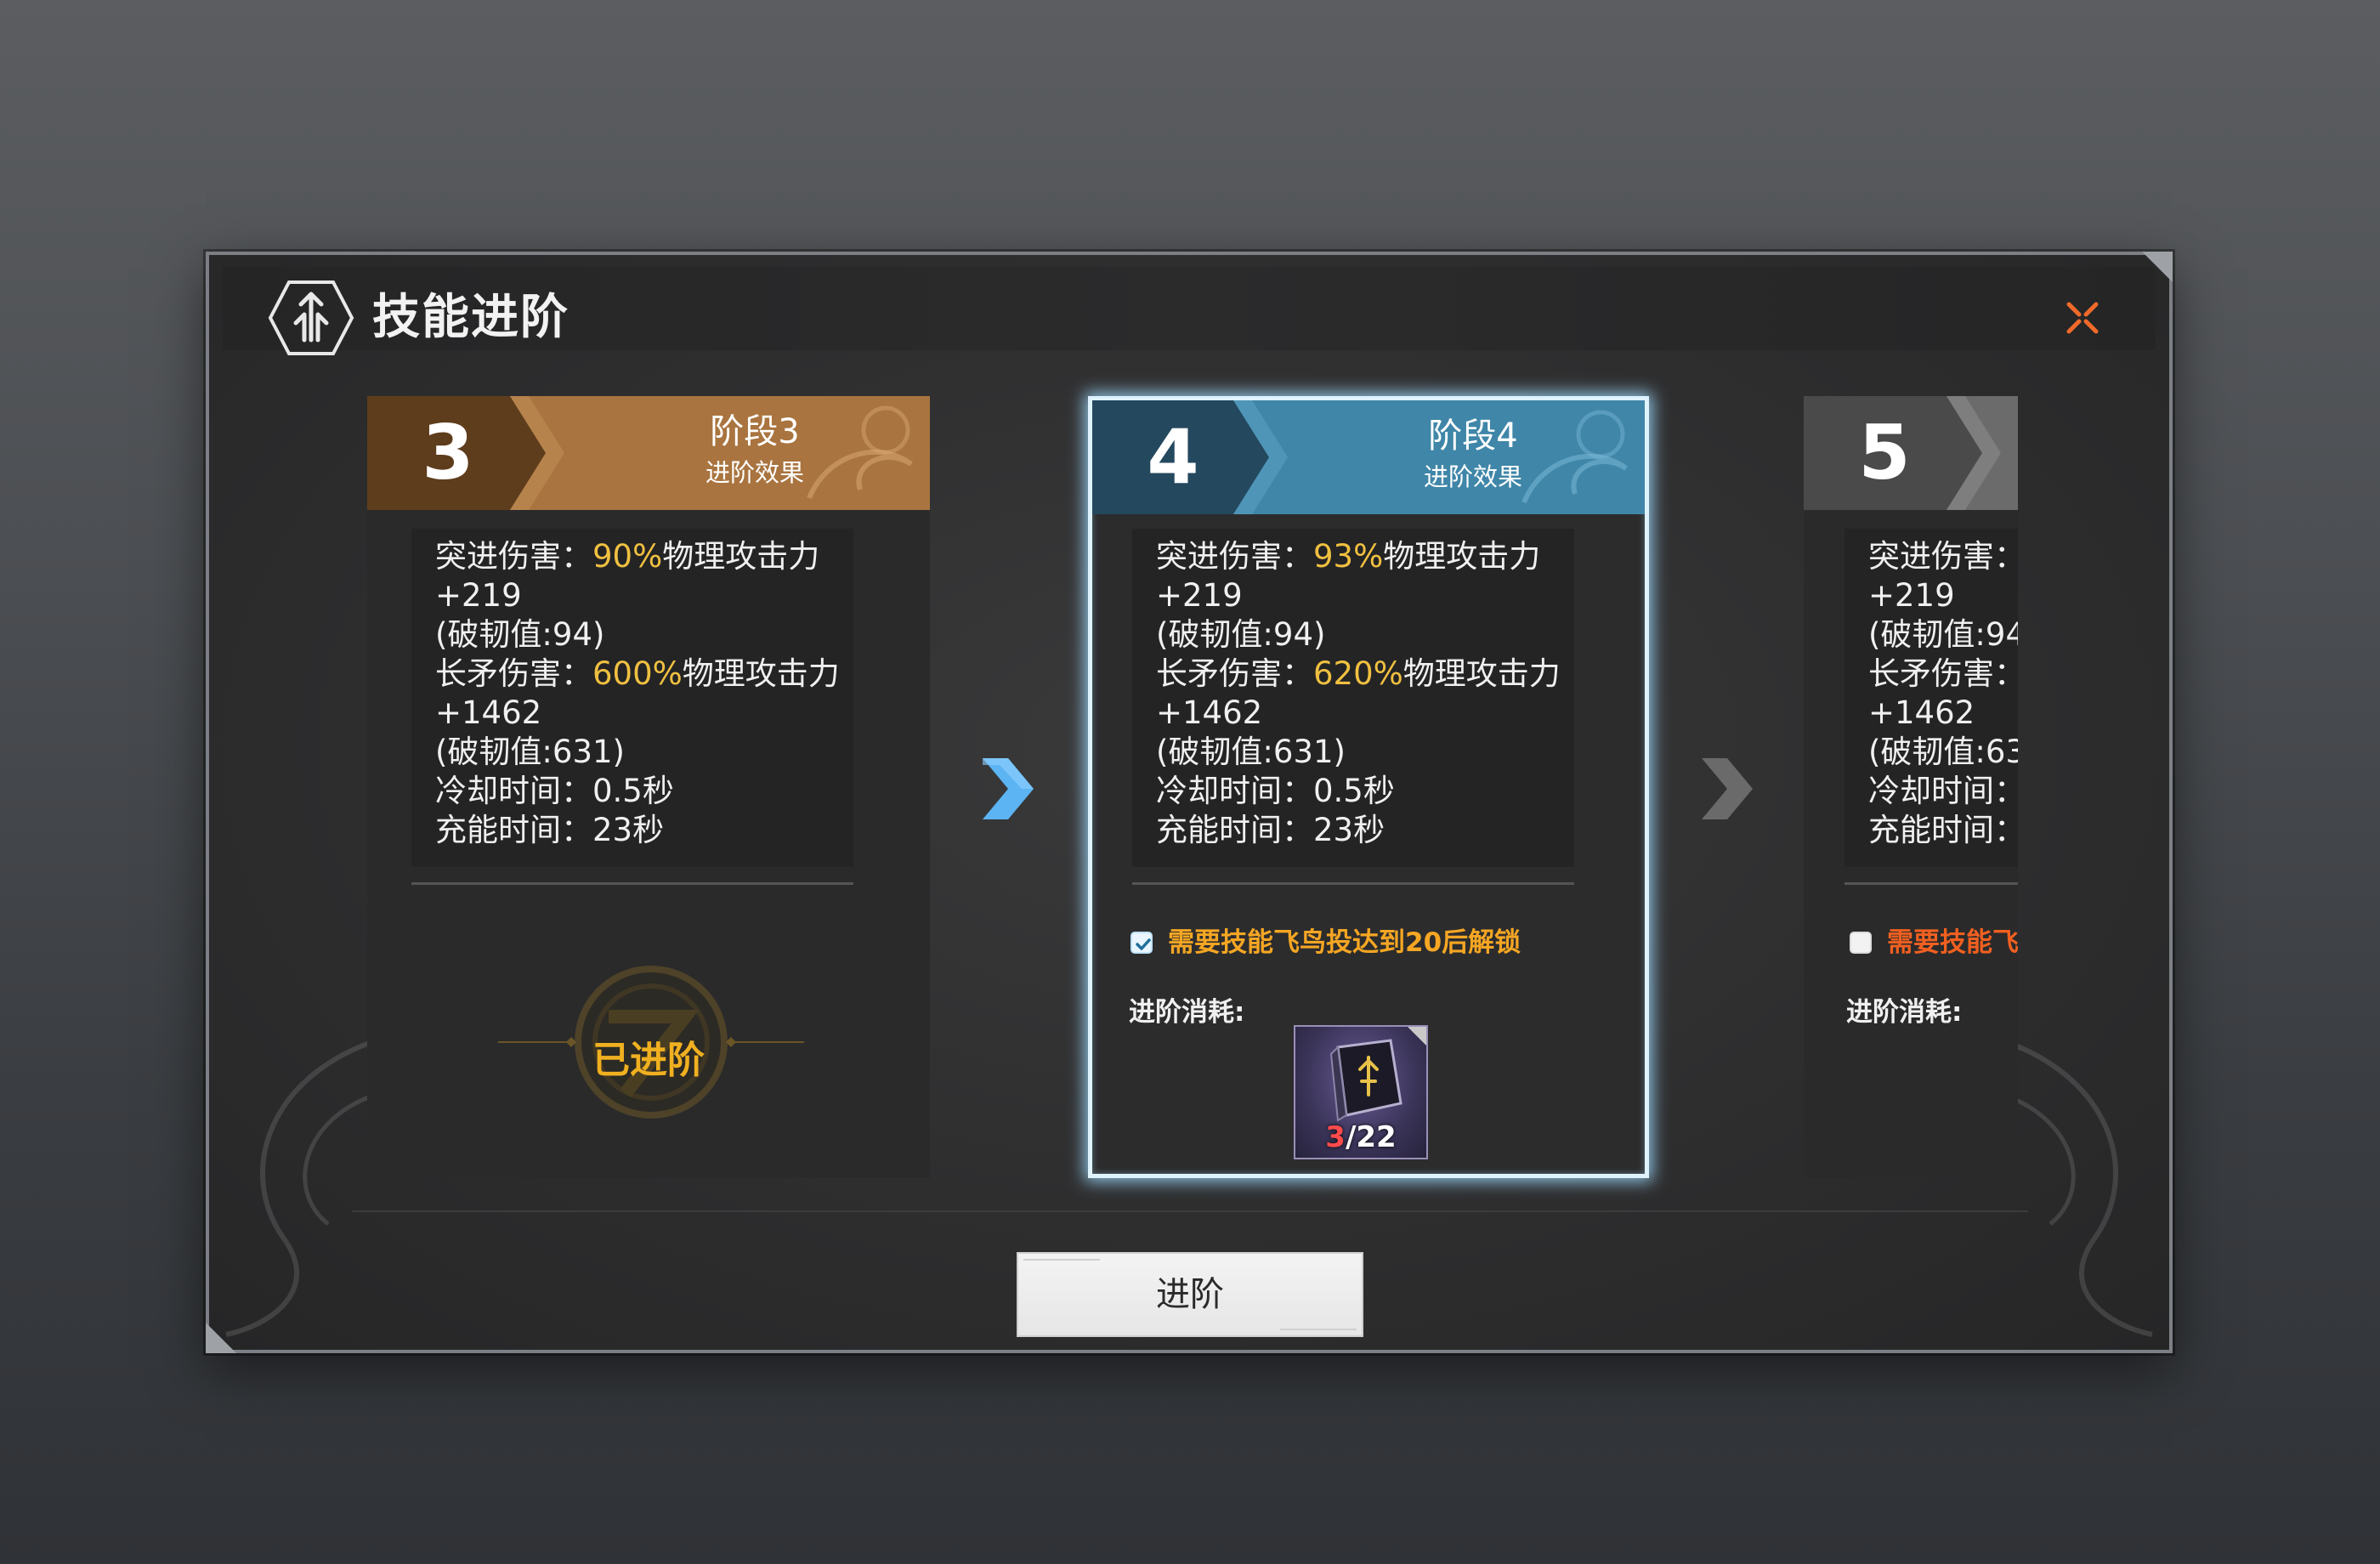 The height and width of the screenshot is (1564, 2380). What do you see at coordinates (448, 452) in the screenshot?
I see `stage-number: 3` at bounding box center [448, 452].